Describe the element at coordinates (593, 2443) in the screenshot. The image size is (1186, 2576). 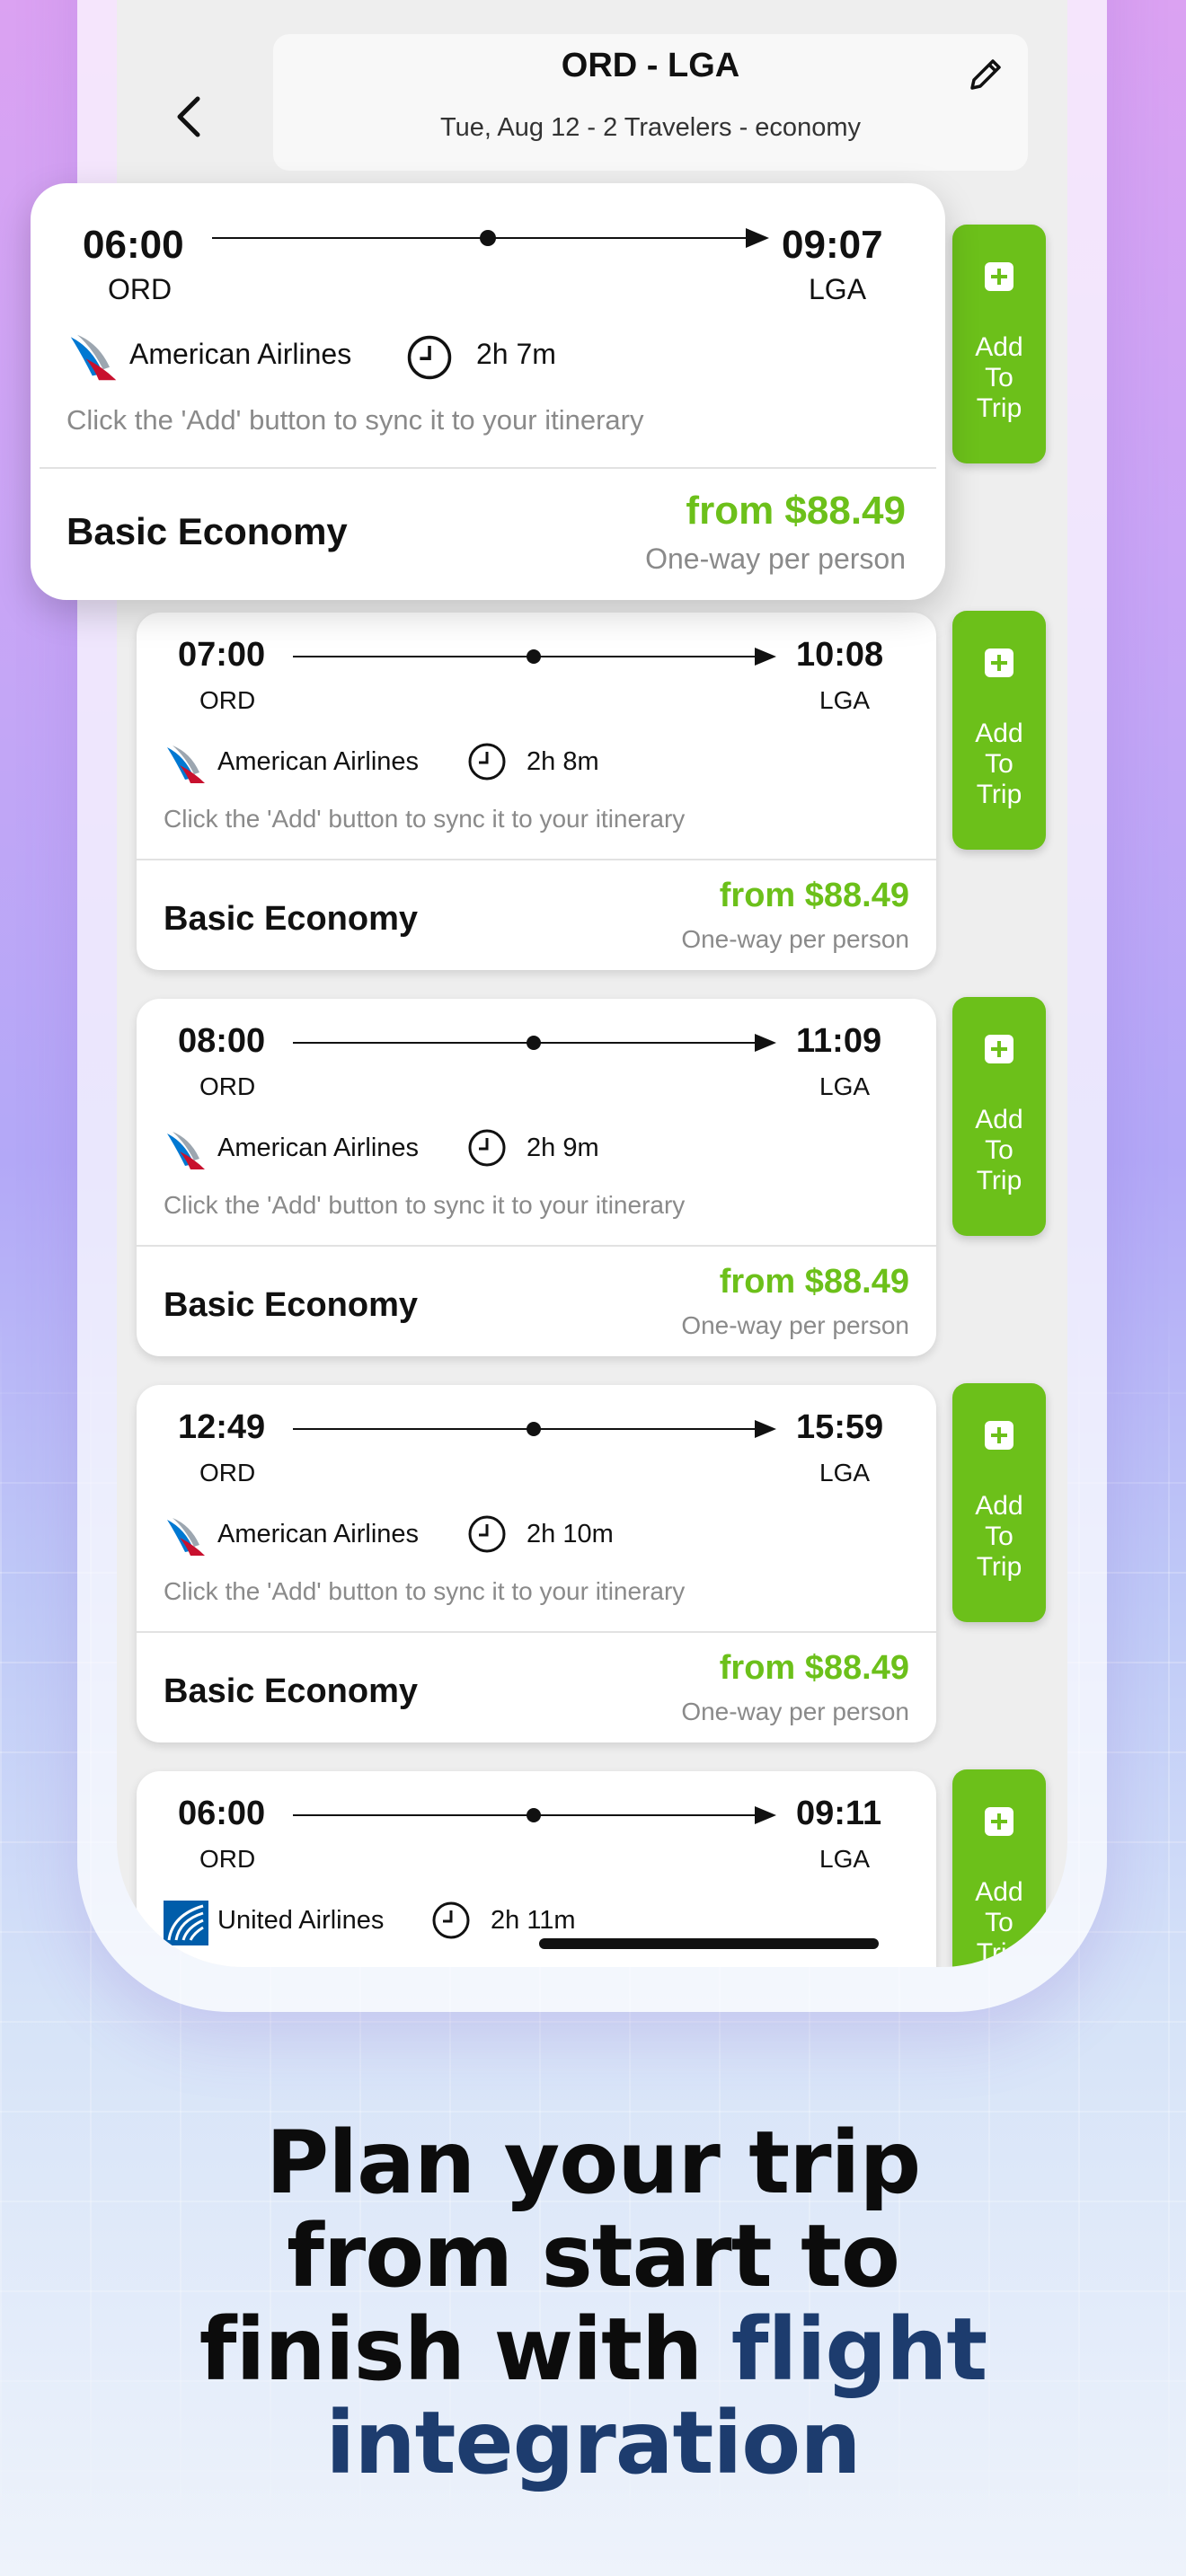
I see `headline-line-4: integration` at that location.